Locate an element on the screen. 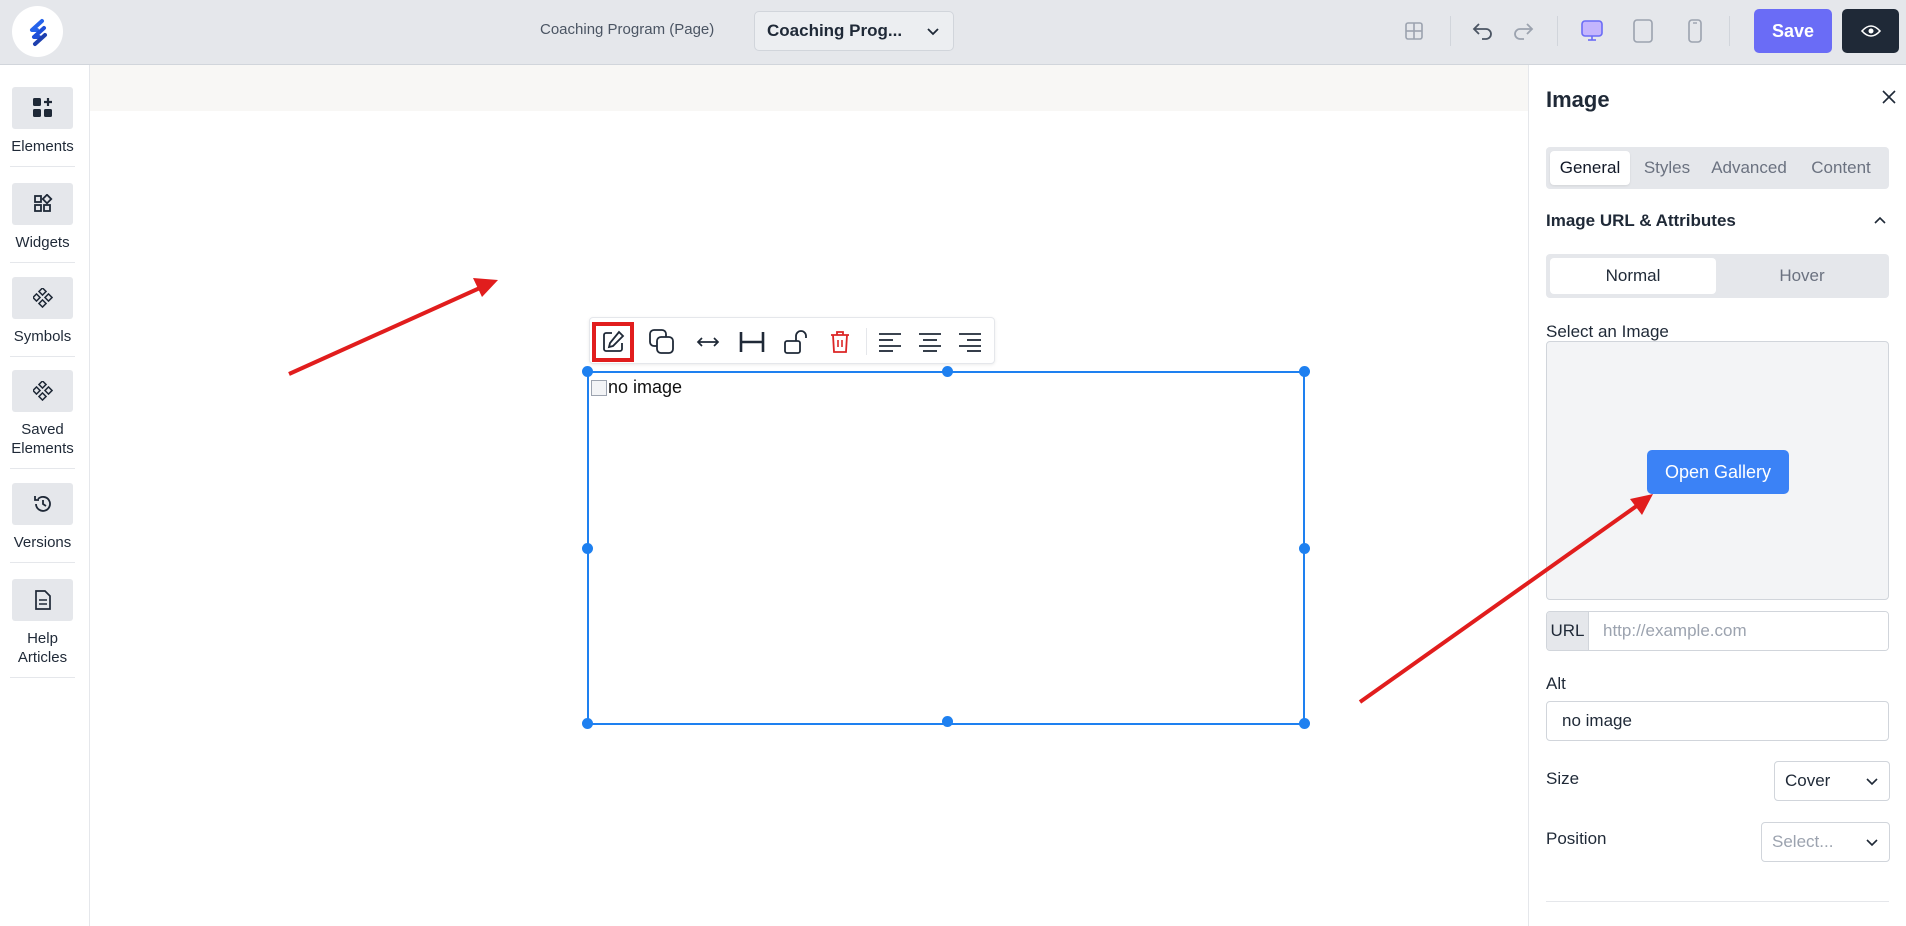 The width and height of the screenshot is (1906, 926). symbols-icon is located at coordinates (42, 298).